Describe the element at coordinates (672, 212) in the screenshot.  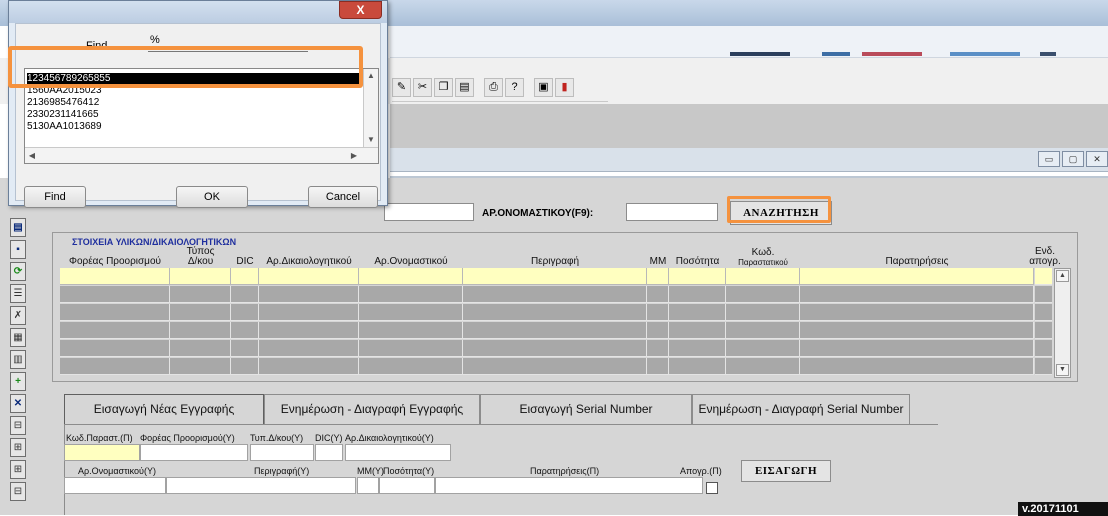
I see `nominal-search-input` at that location.